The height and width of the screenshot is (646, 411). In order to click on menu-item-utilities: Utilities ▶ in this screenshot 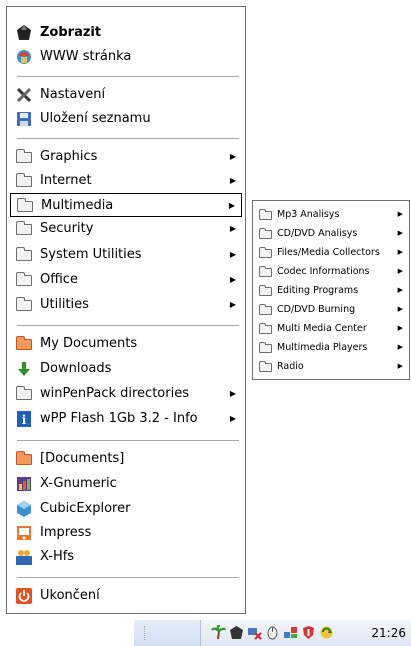, I will do `click(126, 305)`.